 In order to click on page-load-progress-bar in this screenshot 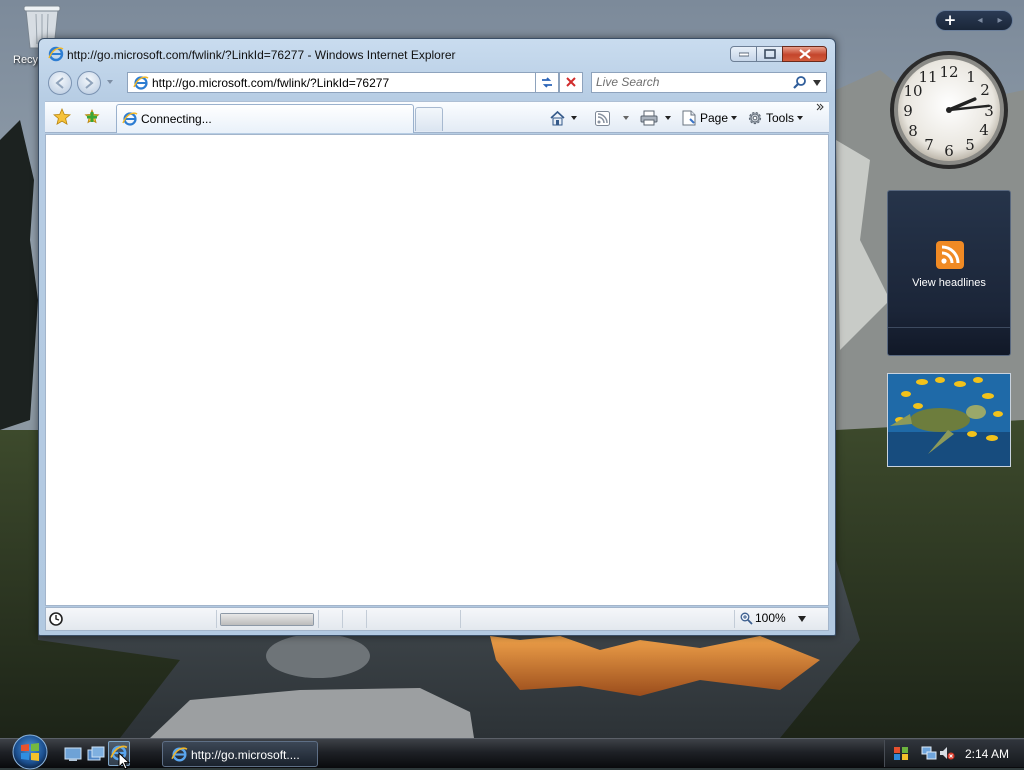, I will do `click(267, 619)`.